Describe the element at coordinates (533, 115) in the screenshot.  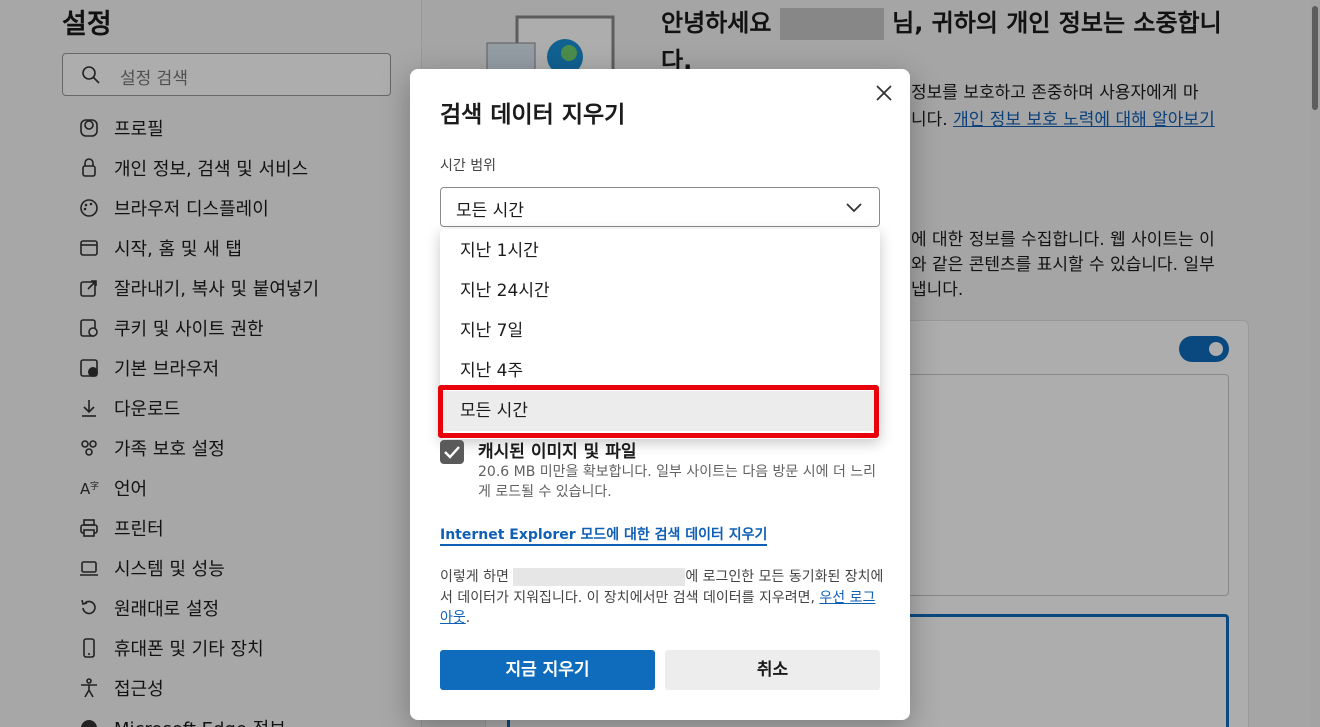
I see `dialog-title: 검색 데이터 지우기` at that location.